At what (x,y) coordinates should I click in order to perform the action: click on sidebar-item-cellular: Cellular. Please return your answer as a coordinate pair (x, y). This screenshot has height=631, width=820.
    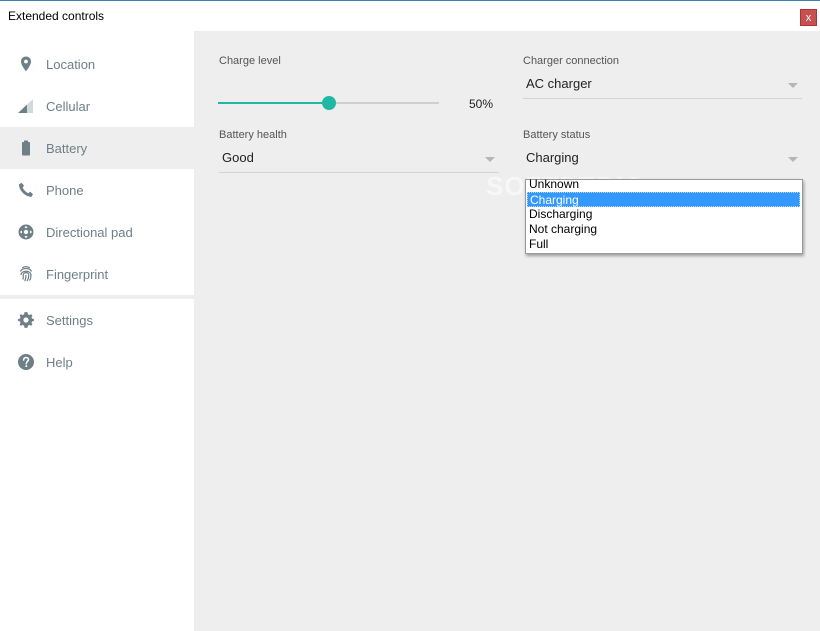
    Looking at the image, I should click on (97, 106).